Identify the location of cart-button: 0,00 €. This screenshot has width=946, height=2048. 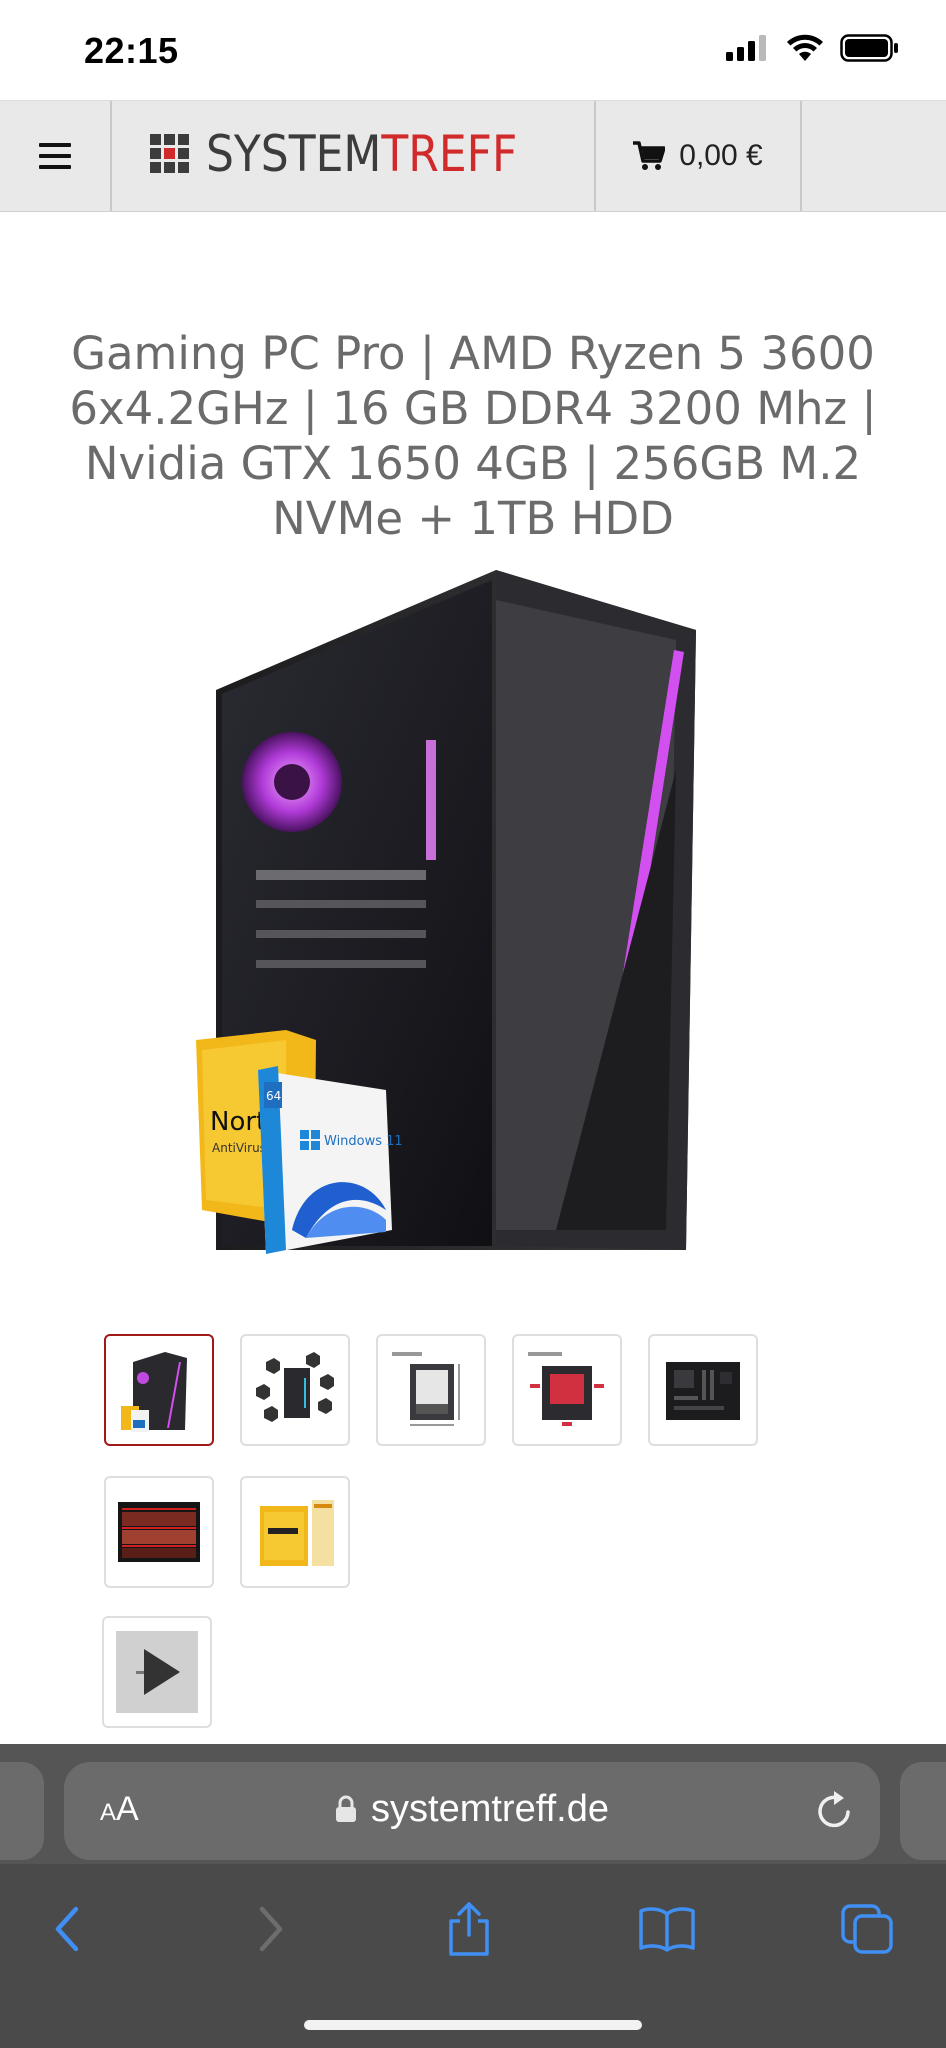
(698, 156).